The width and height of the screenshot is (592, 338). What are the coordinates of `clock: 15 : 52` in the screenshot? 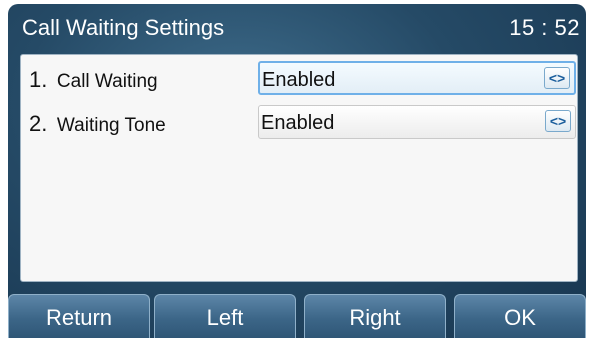 It's located at (544, 27).